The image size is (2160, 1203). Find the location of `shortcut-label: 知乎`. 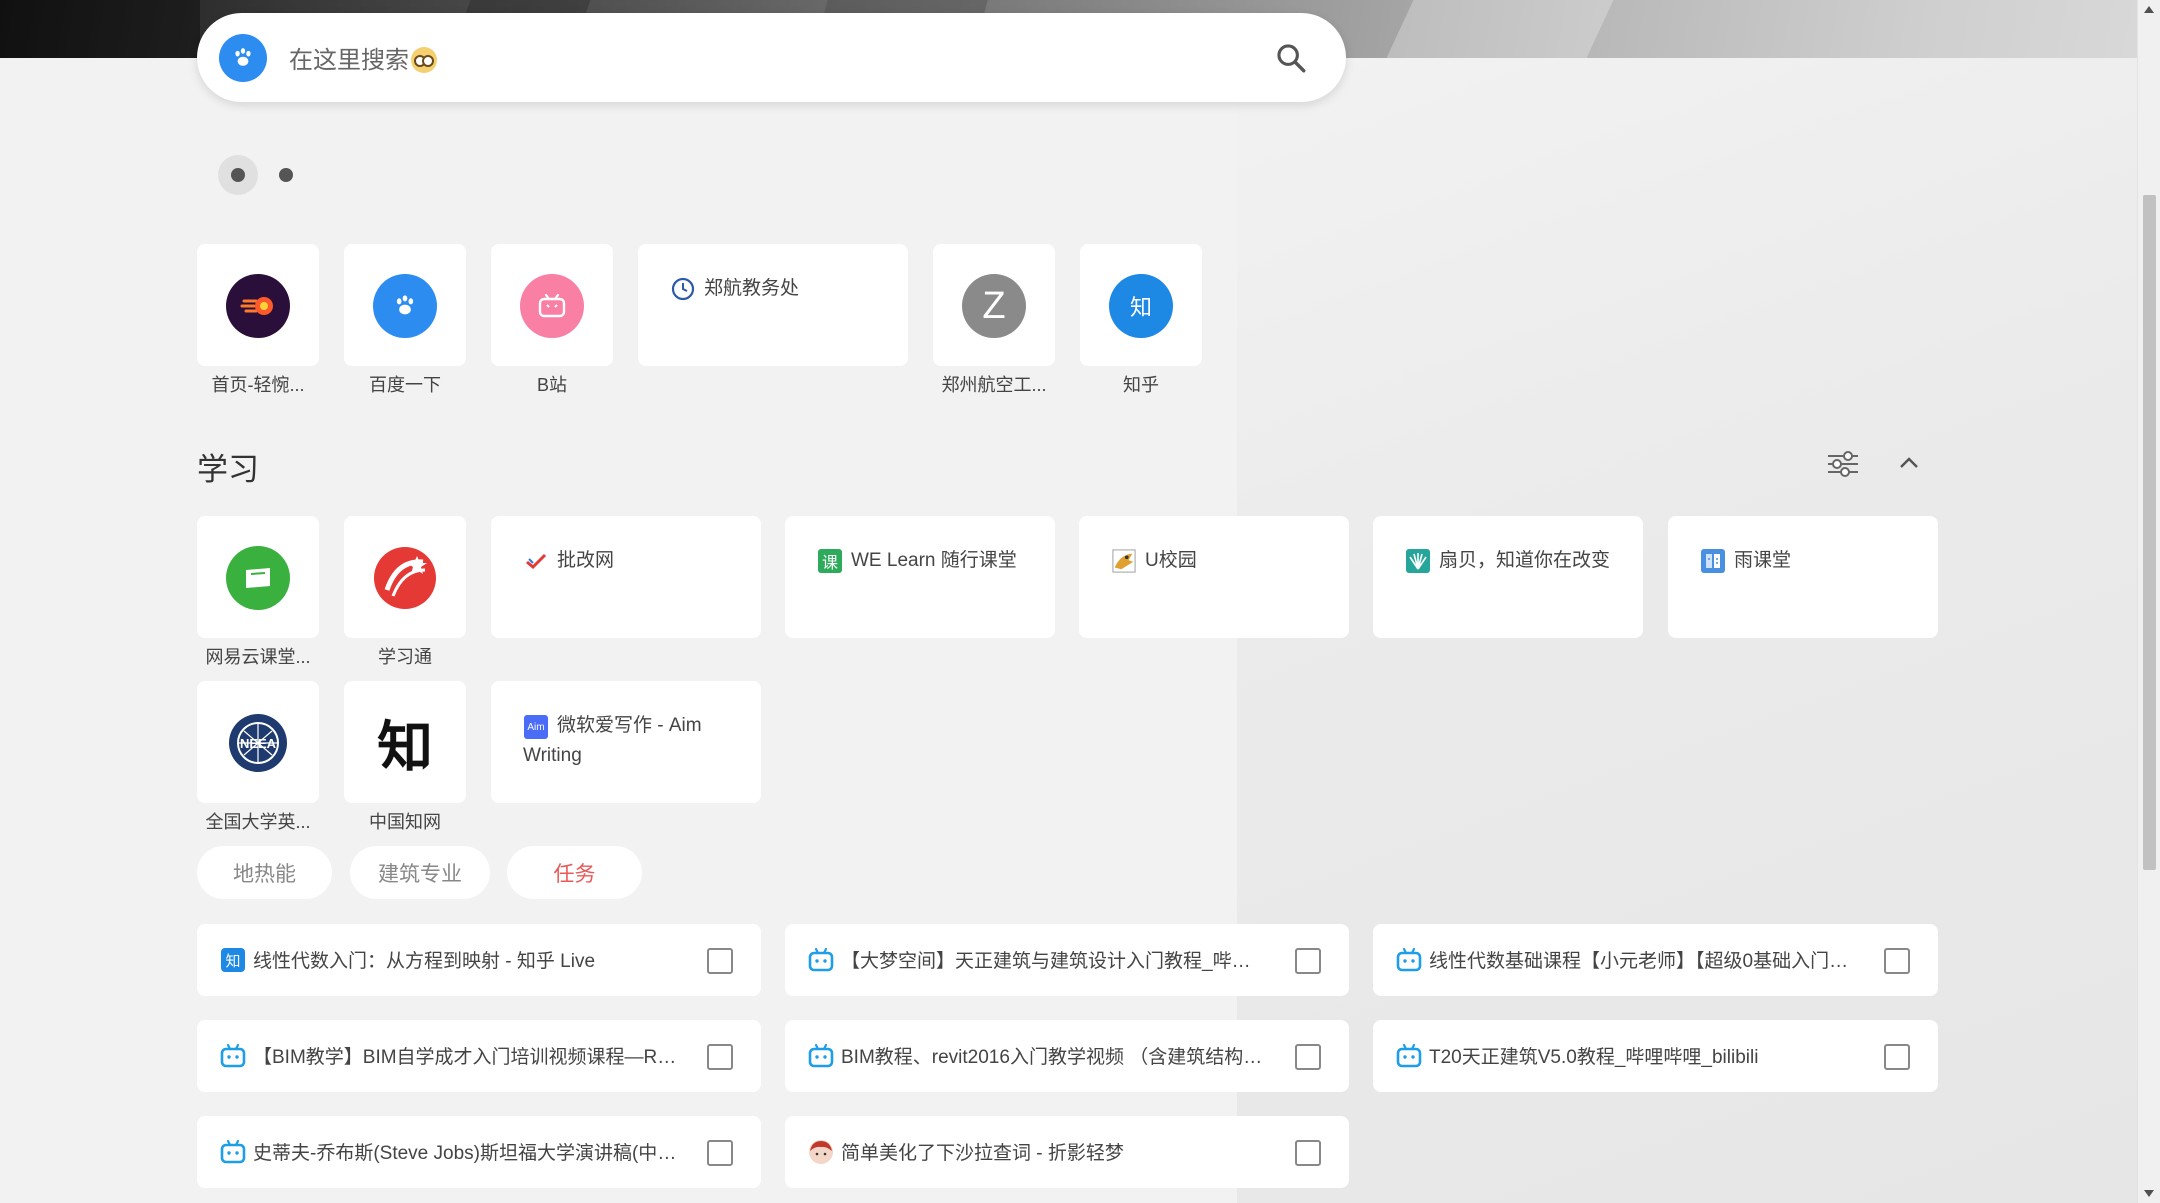

shortcut-label: 知乎 is located at coordinates (1141, 385).